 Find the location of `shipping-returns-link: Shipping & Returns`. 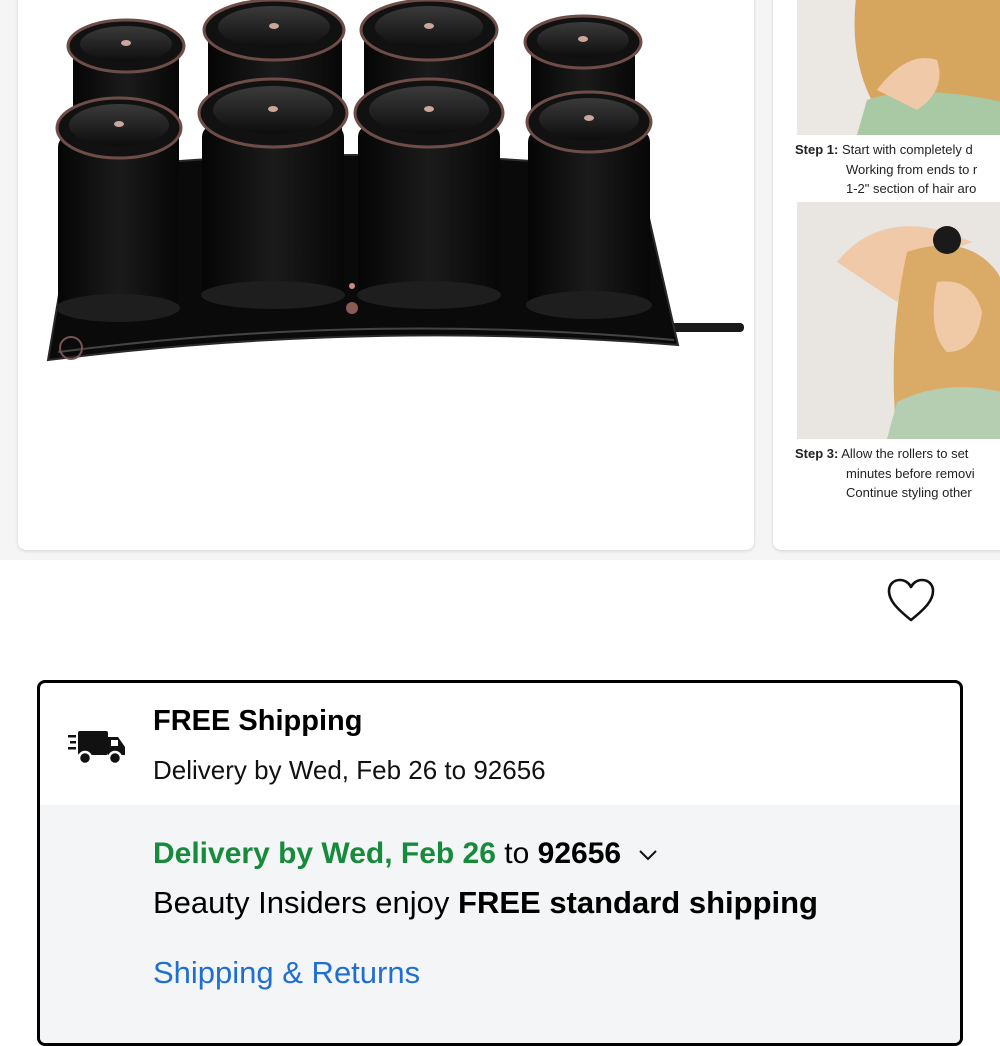

shipping-returns-link: Shipping & Returns is located at coordinates (286, 973).